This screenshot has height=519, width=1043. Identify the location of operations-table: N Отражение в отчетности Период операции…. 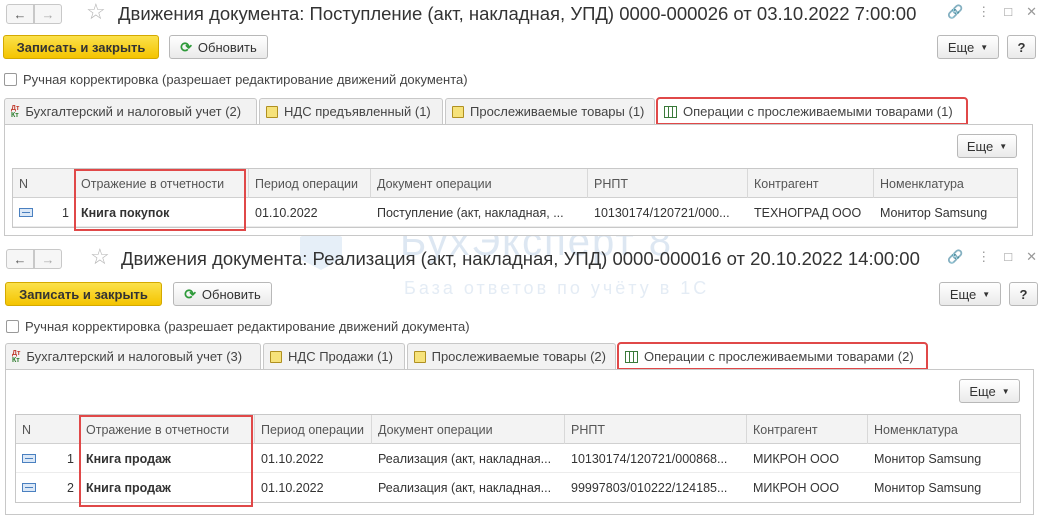
(515, 198).